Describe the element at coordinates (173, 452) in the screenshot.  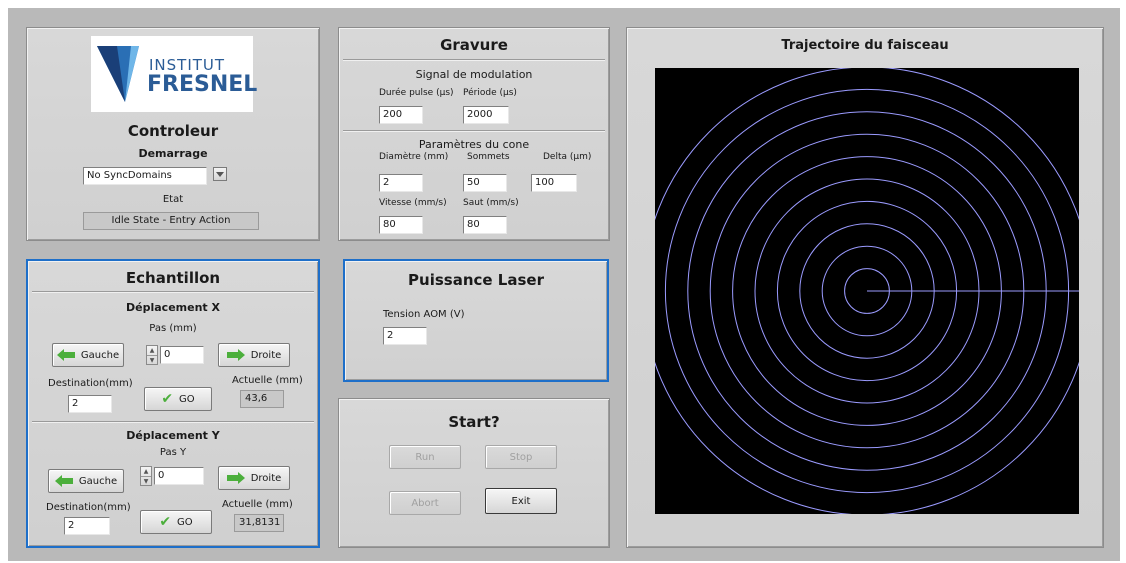
I see `pas-y-label: Pas Y` at that location.